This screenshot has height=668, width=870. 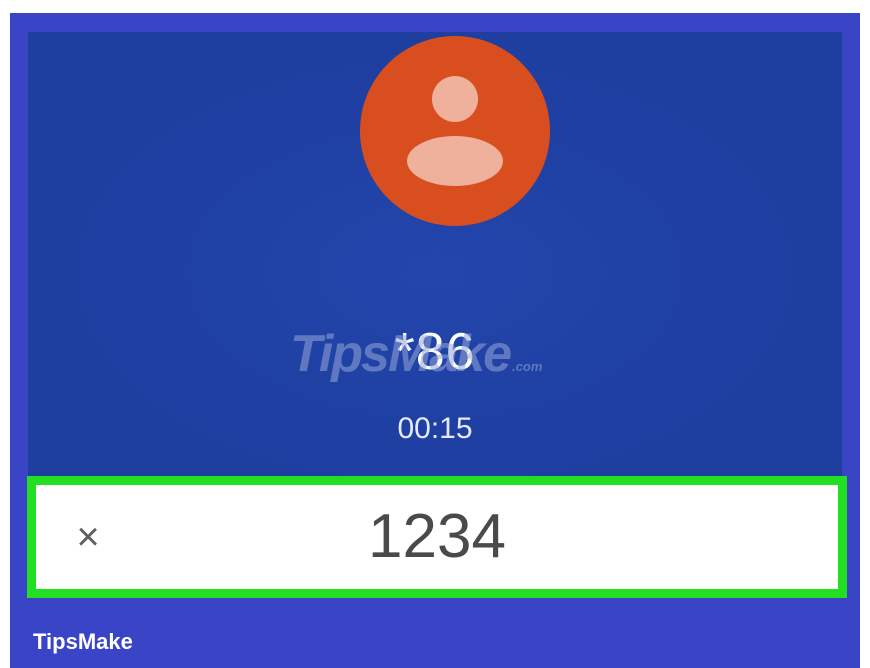 What do you see at coordinates (455, 131) in the screenshot?
I see `contact-avatar-icon` at bounding box center [455, 131].